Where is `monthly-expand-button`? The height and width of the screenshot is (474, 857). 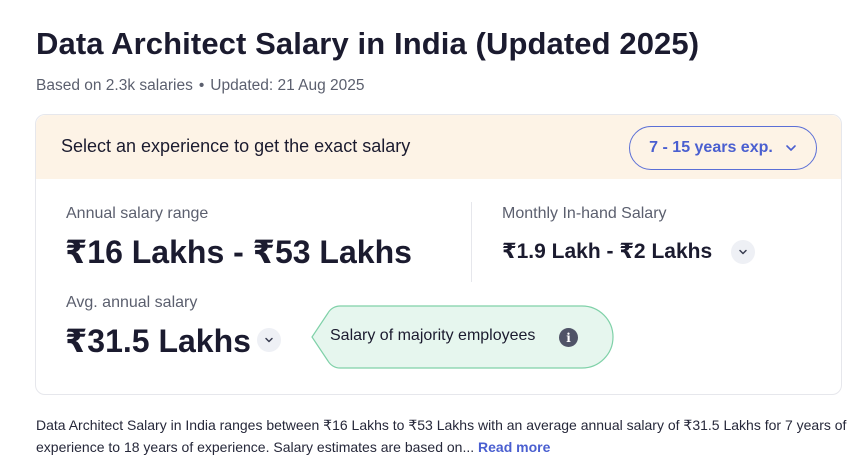 monthly-expand-button is located at coordinates (743, 252).